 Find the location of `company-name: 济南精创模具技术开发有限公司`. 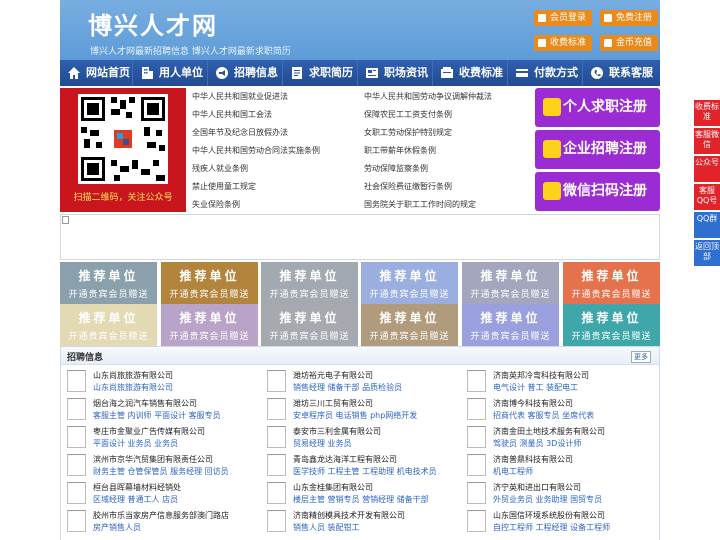

company-name: 济南精创模具技术开发有限公司 is located at coordinates (349, 515).